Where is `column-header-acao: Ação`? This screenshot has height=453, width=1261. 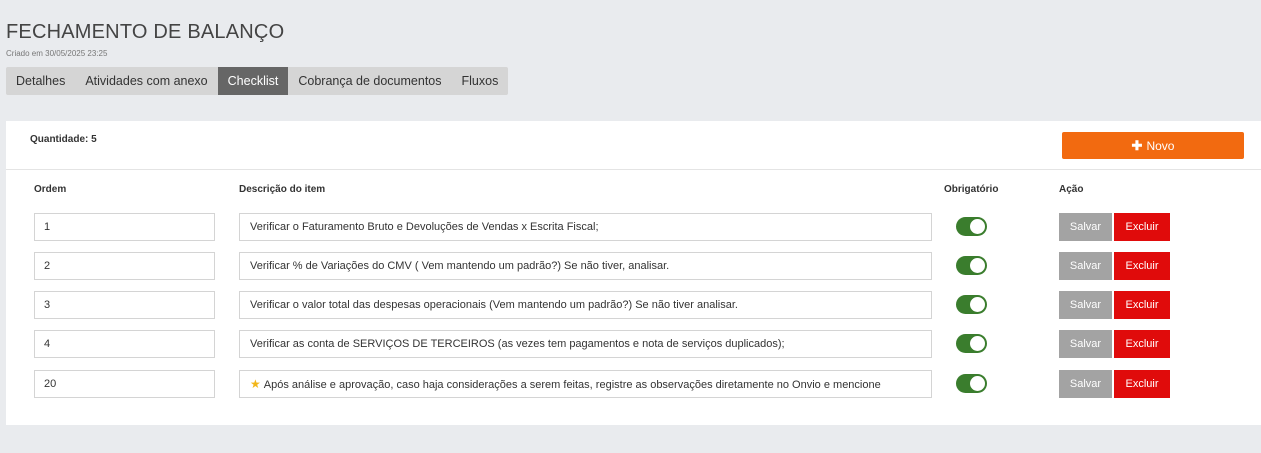
column-header-acao: Ação is located at coordinates (1071, 189).